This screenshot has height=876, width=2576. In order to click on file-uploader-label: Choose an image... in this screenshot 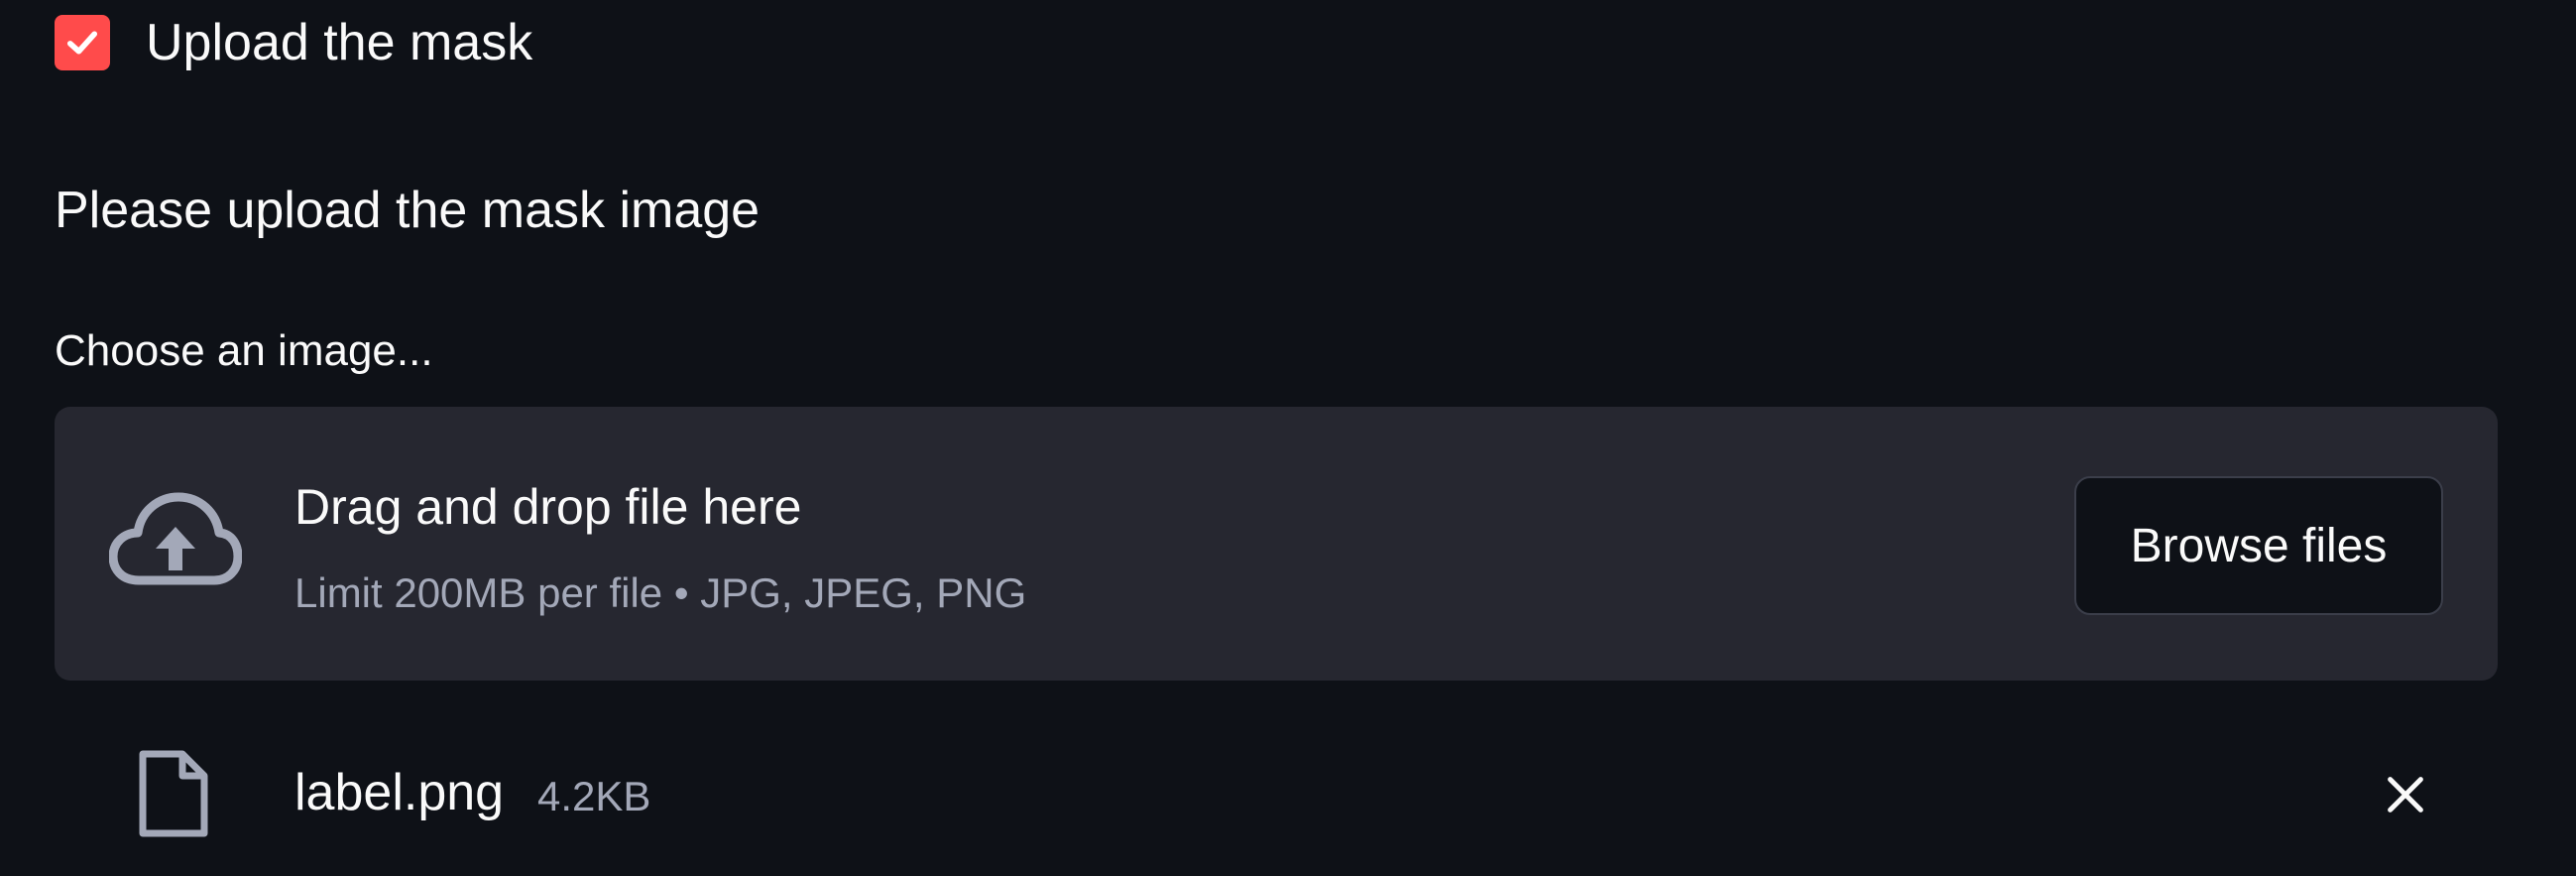, I will do `click(244, 350)`.